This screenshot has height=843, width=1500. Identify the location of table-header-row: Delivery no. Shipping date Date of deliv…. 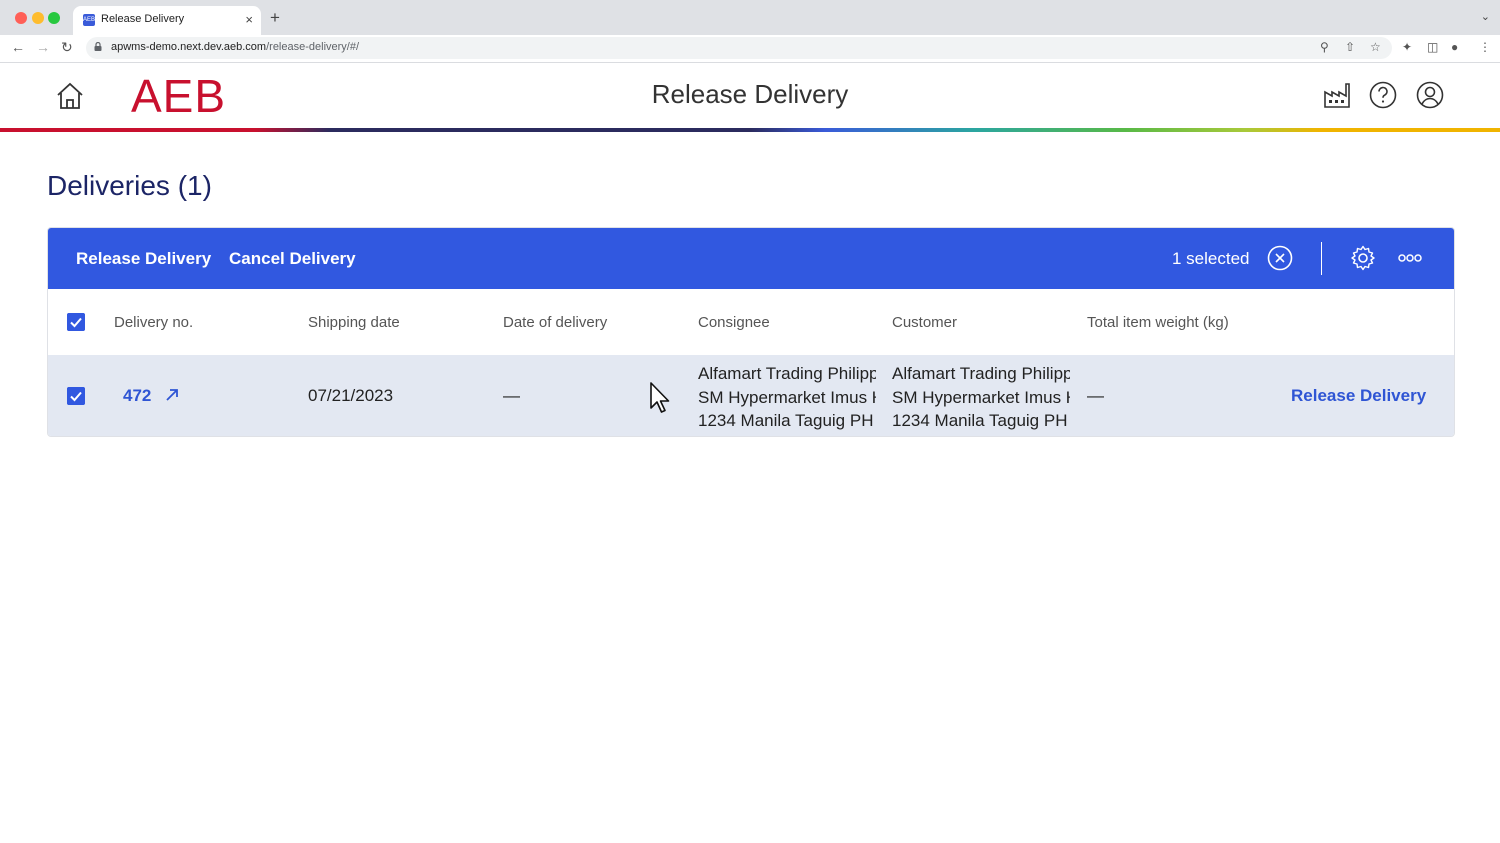
(751, 322).